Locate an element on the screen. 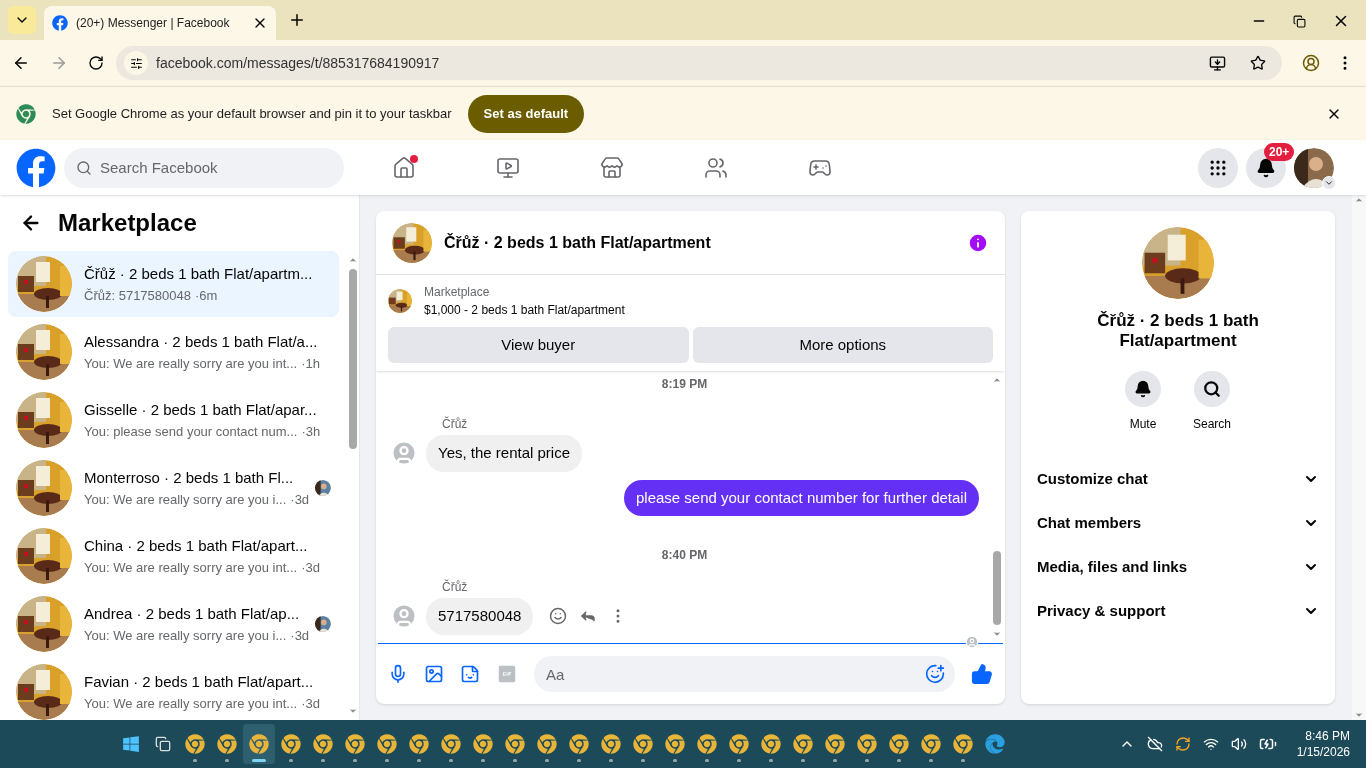 Image resolution: width=1366 pixels, height=768 pixels. store-icon is located at coordinates (612, 167).